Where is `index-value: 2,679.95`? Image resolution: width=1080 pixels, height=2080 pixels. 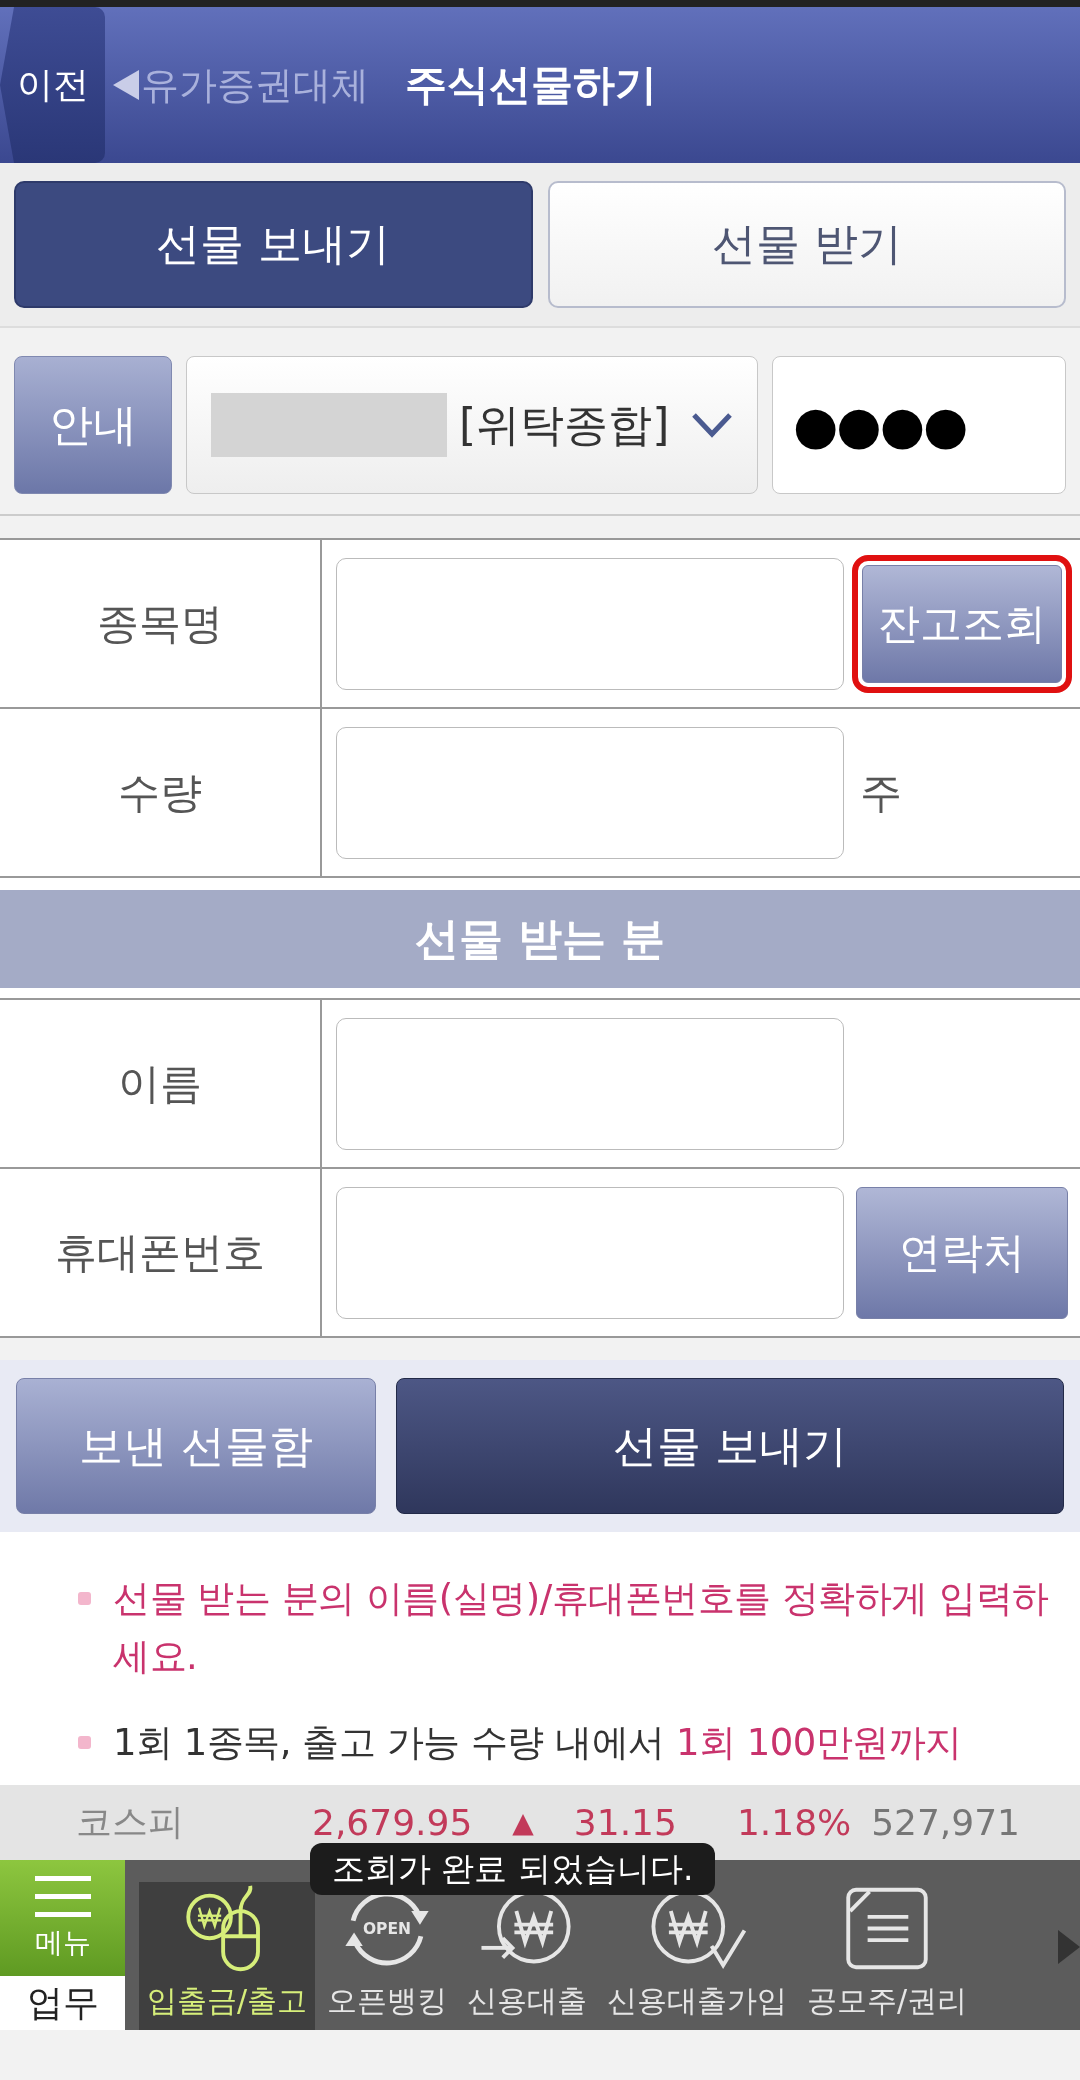 index-value: 2,679.95 is located at coordinates (392, 1822).